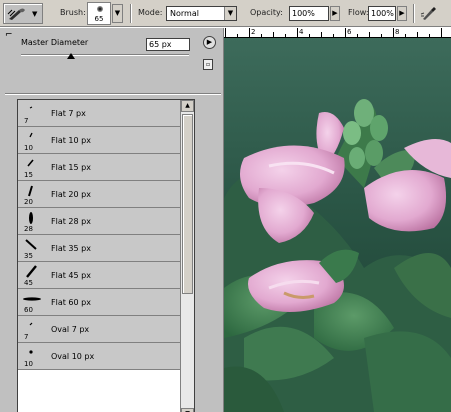  What do you see at coordinates (99, 140) in the screenshot?
I see `list-item: 10 Flat 10 px` at bounding box center [99, 140].